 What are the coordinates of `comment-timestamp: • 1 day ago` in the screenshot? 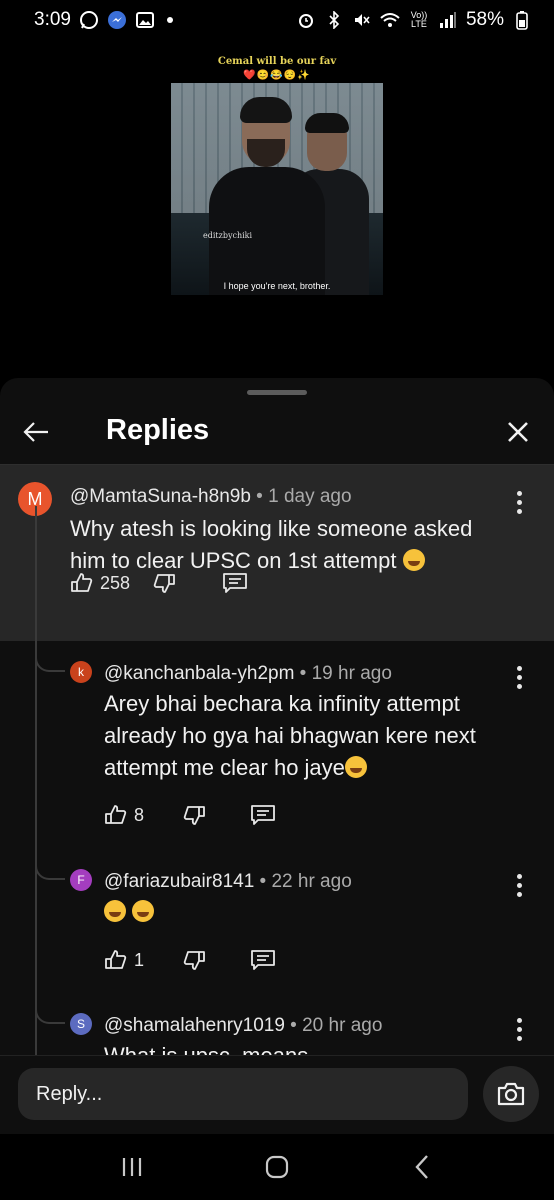 It's located at (301, 496).